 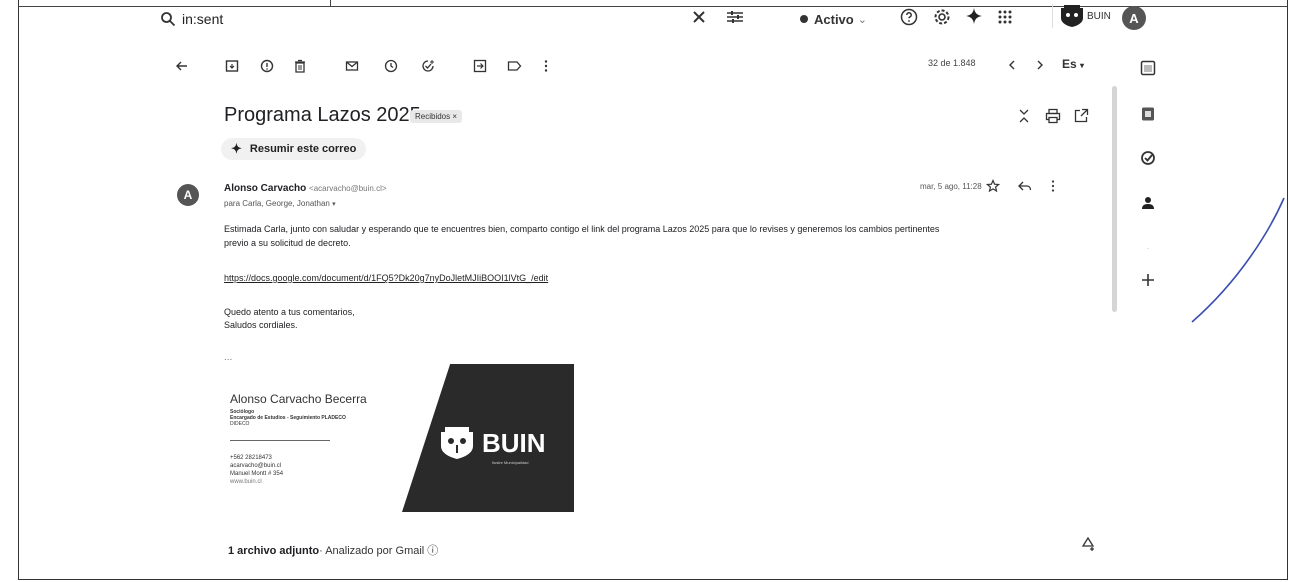 I want to click on signature-divider, so click(x=280, y=440).